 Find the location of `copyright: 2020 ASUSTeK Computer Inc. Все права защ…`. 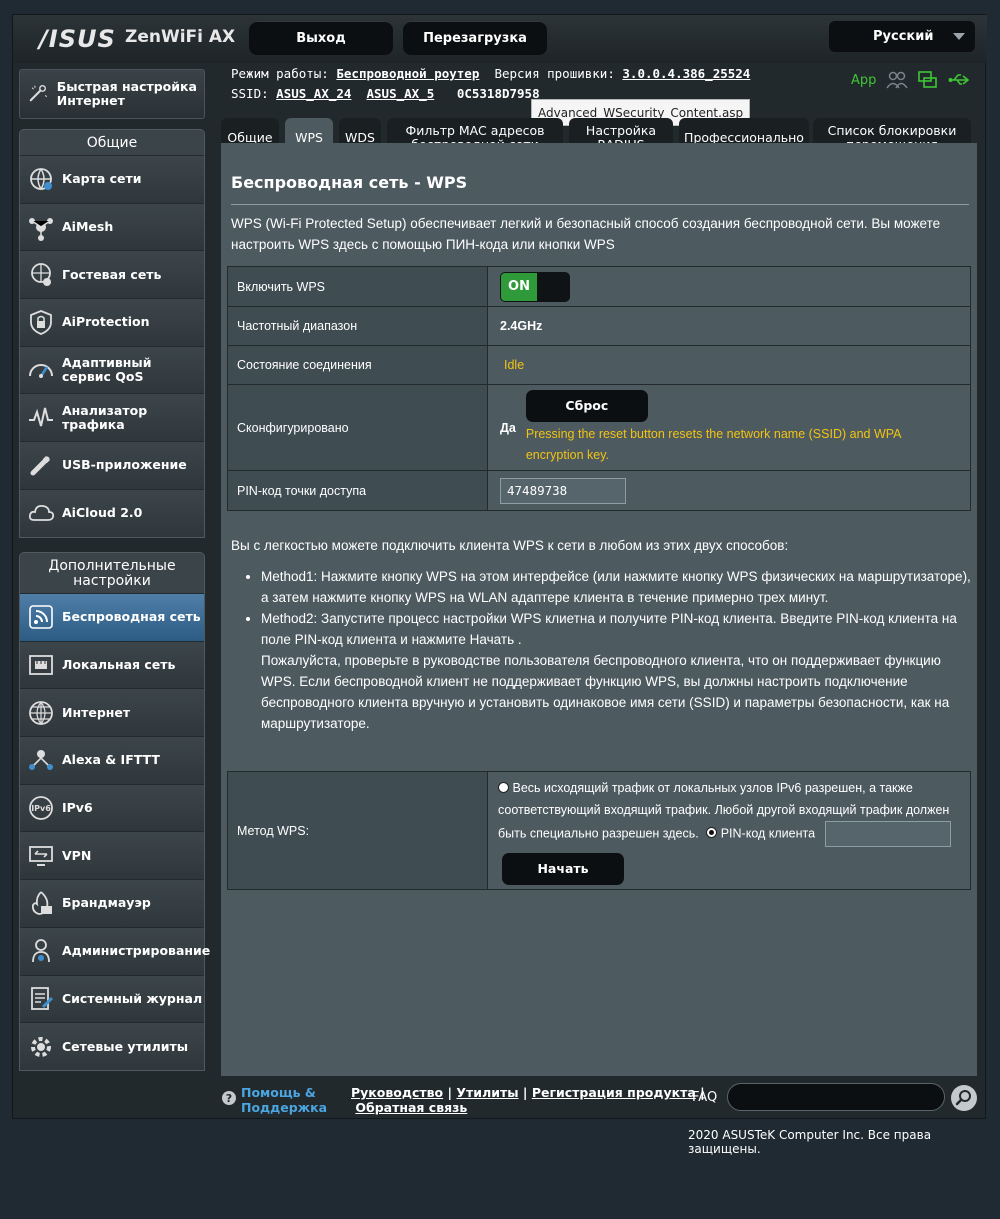

copyright: 2020 ASUSTeK Computer Inc. Все права защ… is located at coordinates (810, 1142).